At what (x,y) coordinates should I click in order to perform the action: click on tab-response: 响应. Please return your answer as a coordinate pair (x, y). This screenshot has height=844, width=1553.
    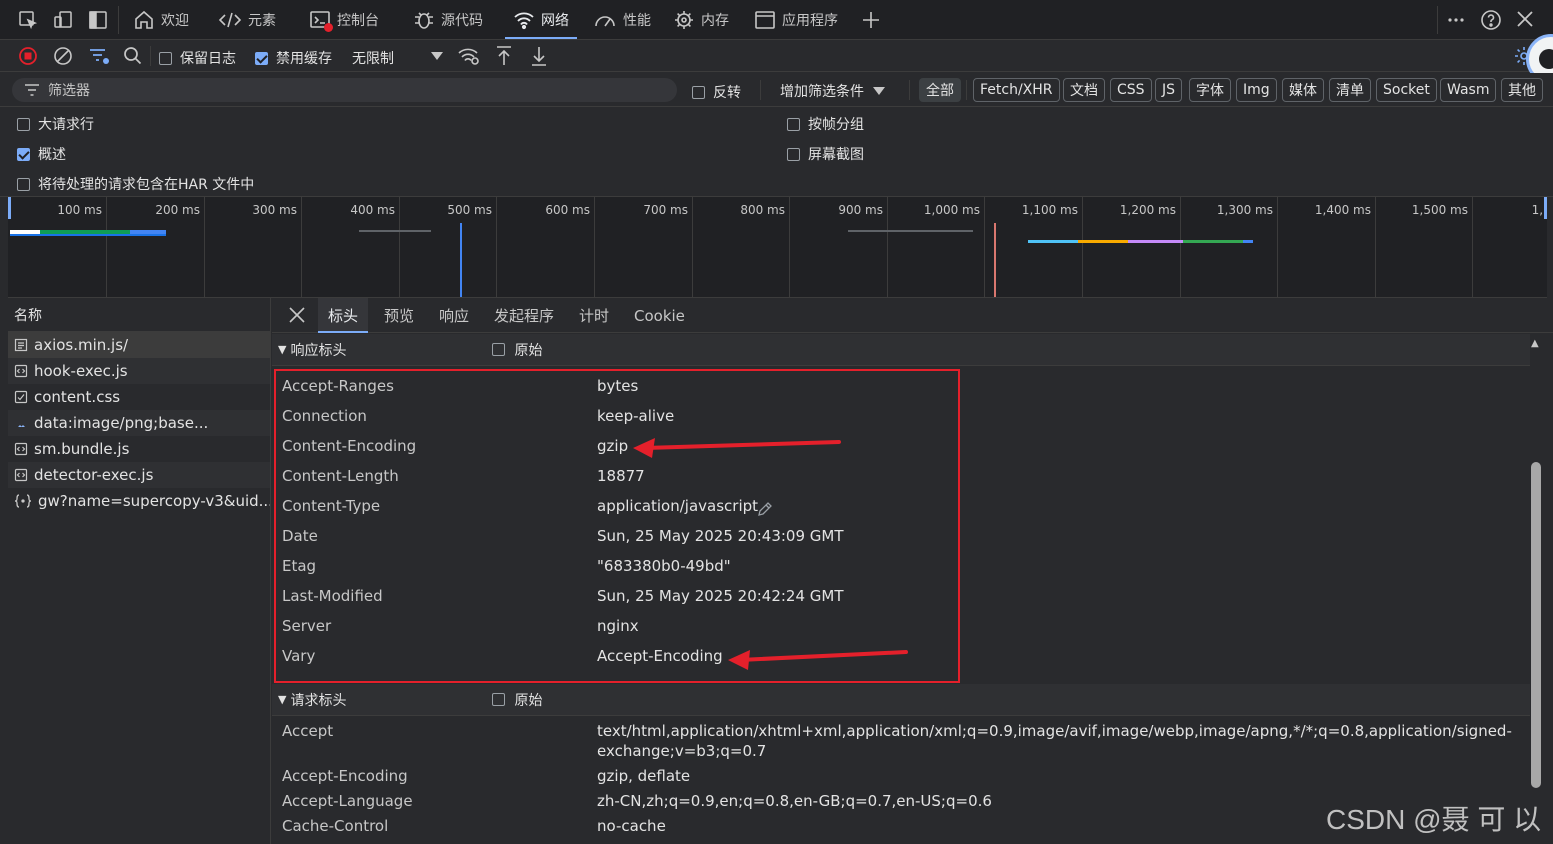
    Looking at the image, I should click on (454, 315).